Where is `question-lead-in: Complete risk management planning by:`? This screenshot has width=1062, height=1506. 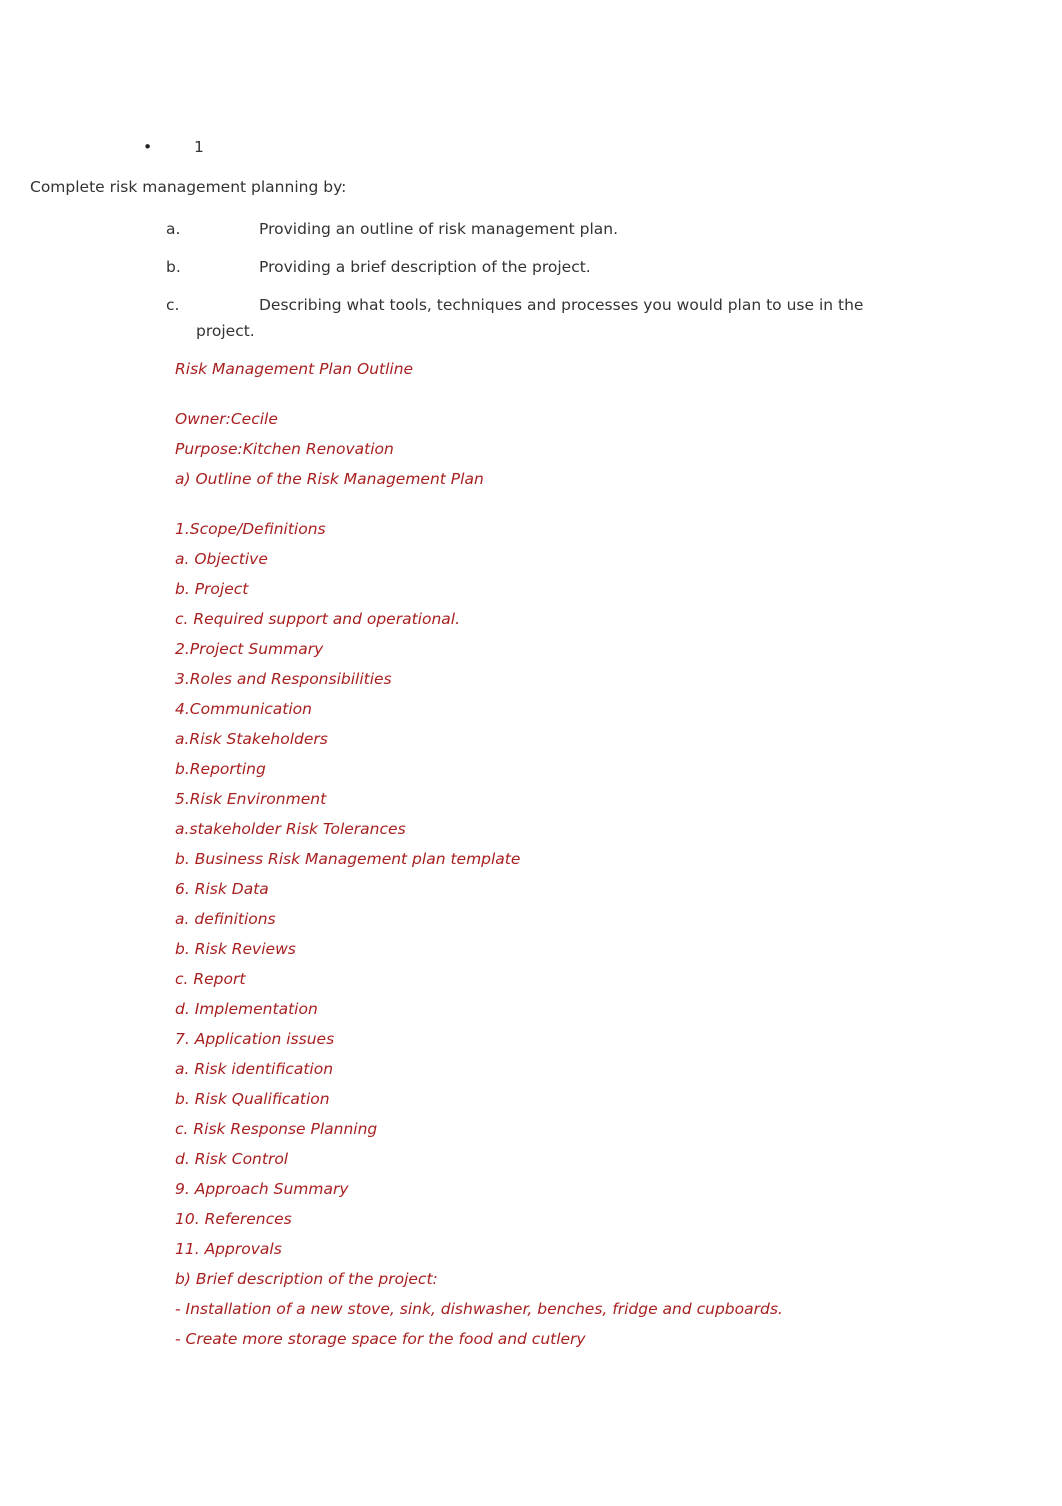 question-lead-in: Complete risk management planning by: is located at coordinates (188, 187).